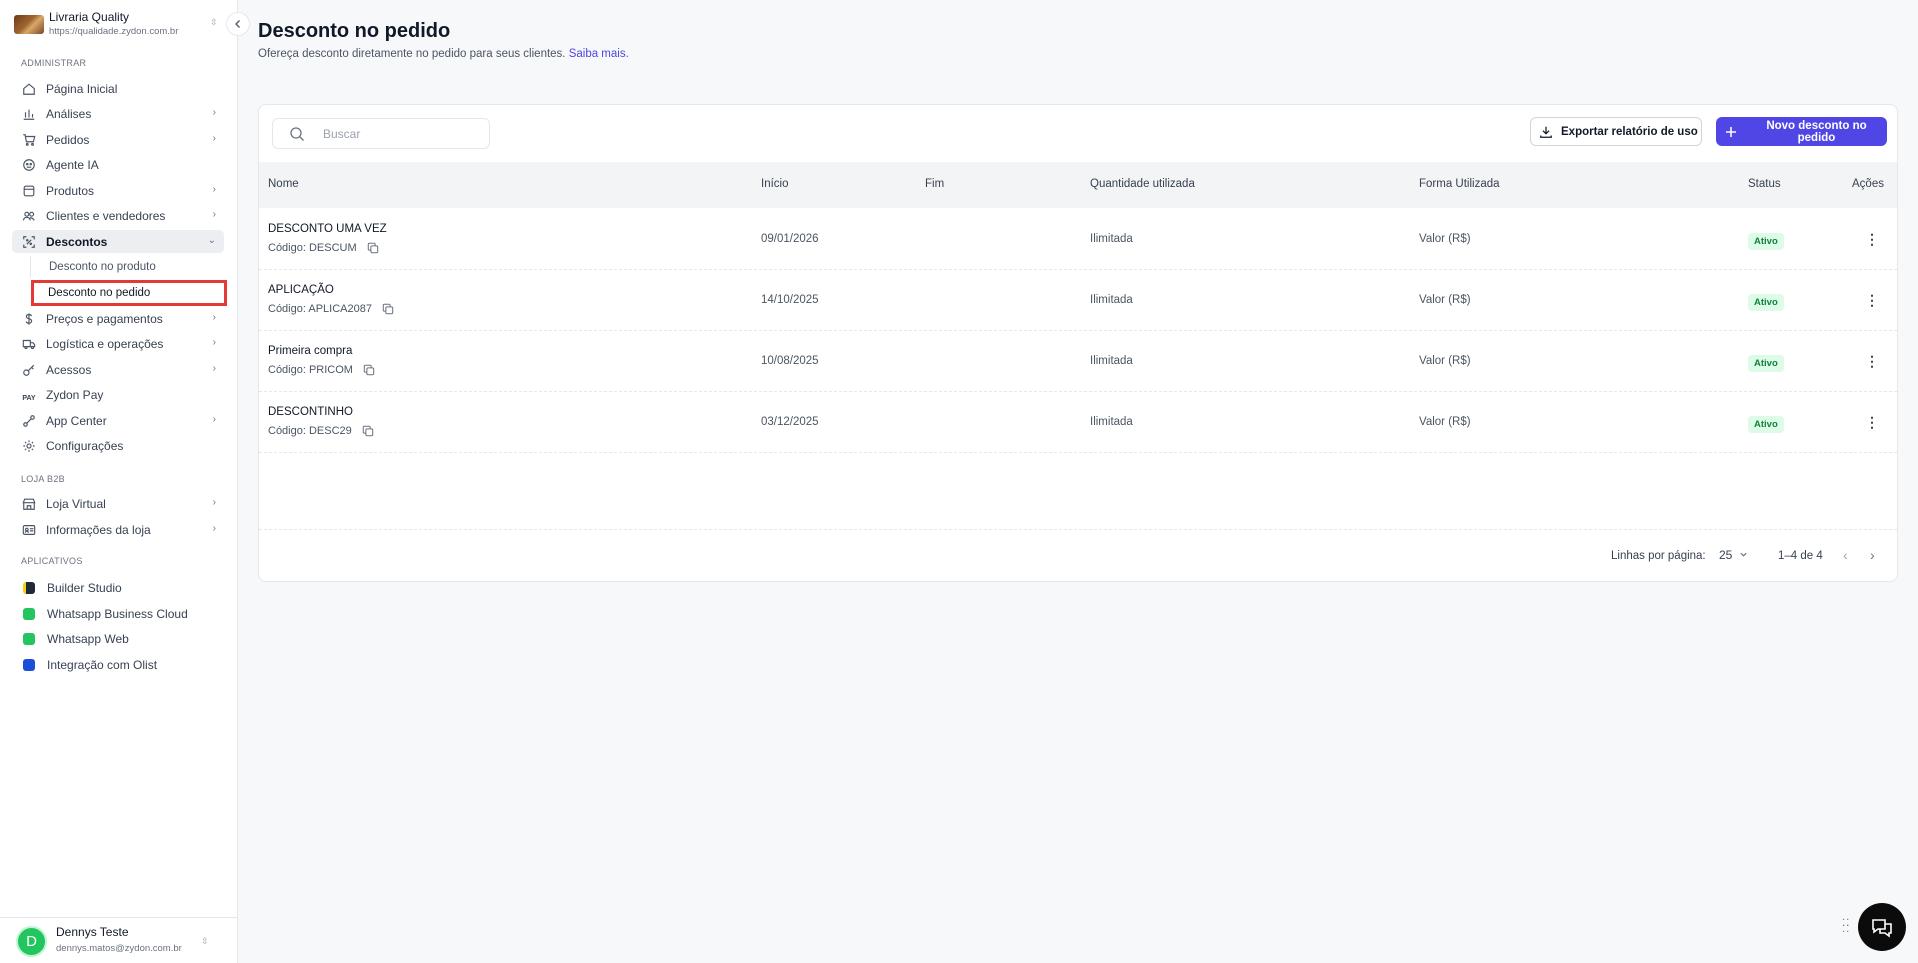  I want to click on sidebar-item-acessos: Acessos ›, so click(118, 369).